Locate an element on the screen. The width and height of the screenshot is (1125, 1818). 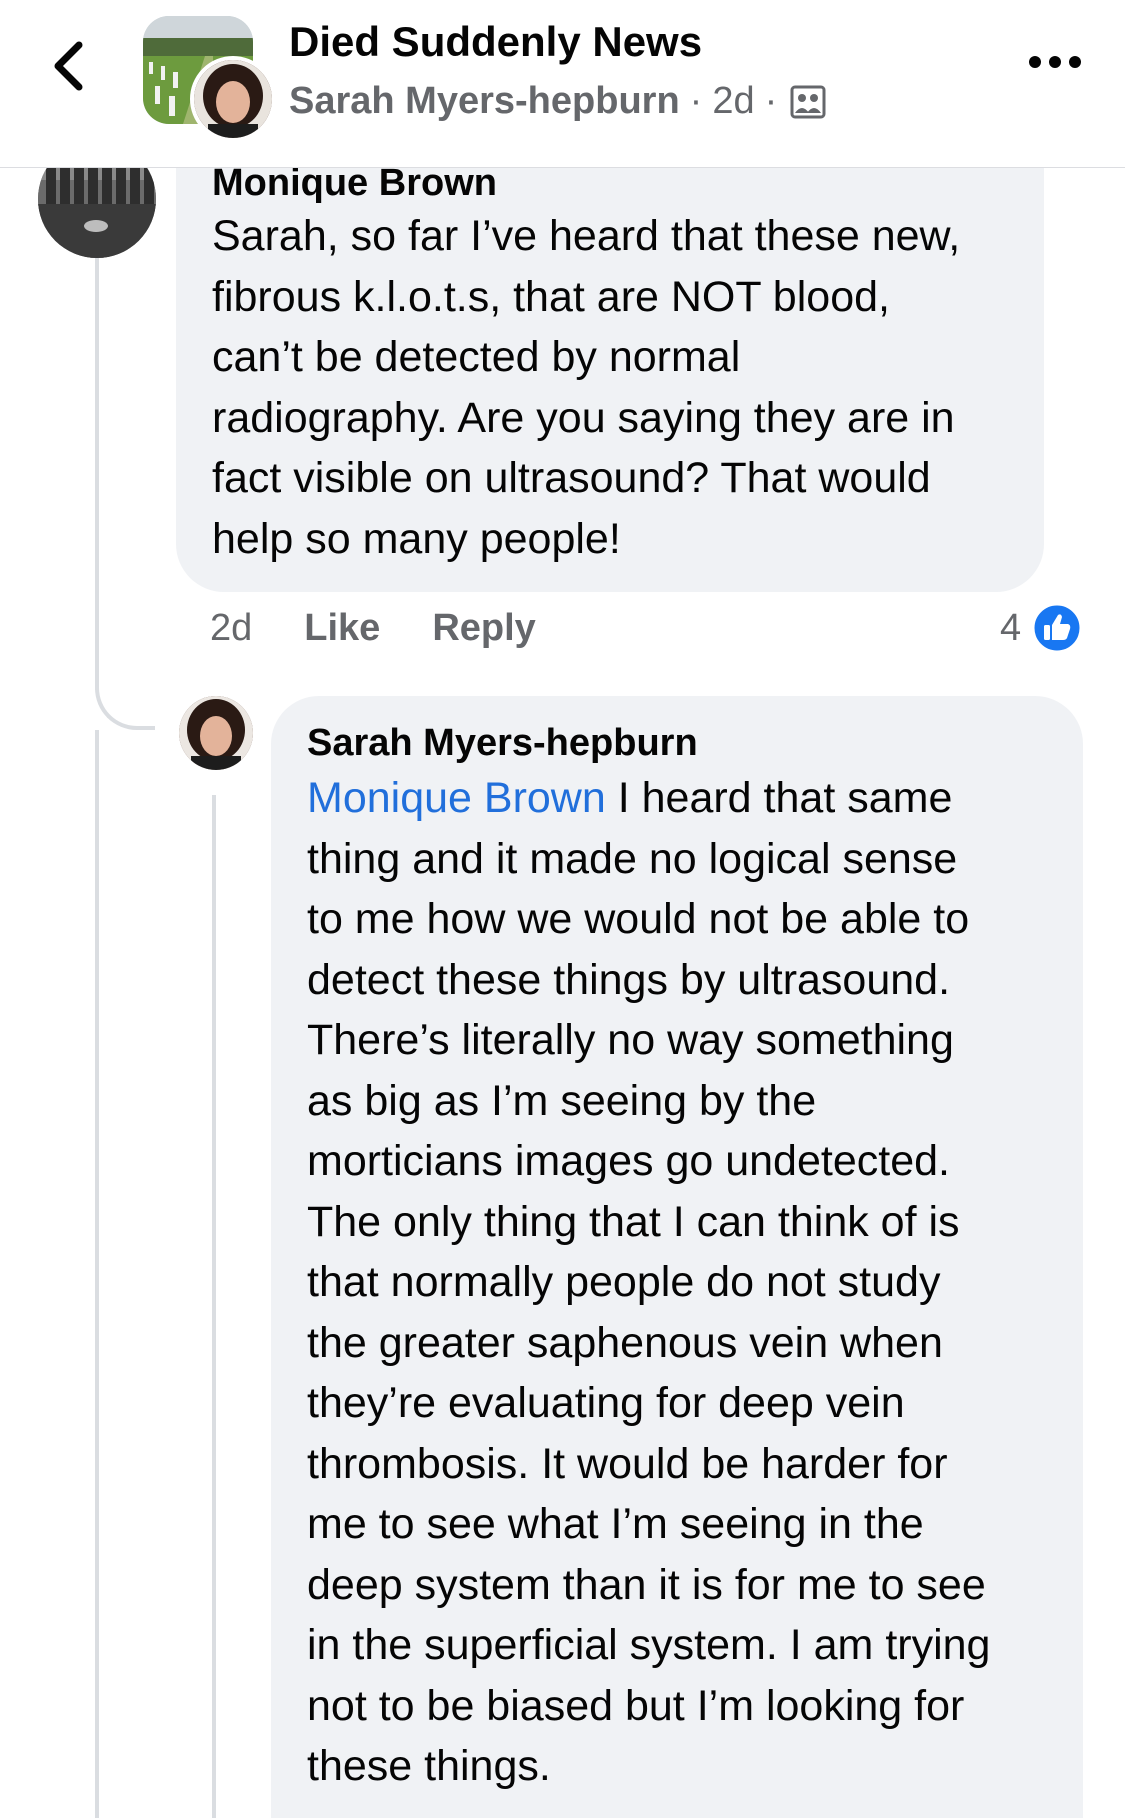
comment-line: they’re evaluating for deep vein is located at coordinates (606, 1403).